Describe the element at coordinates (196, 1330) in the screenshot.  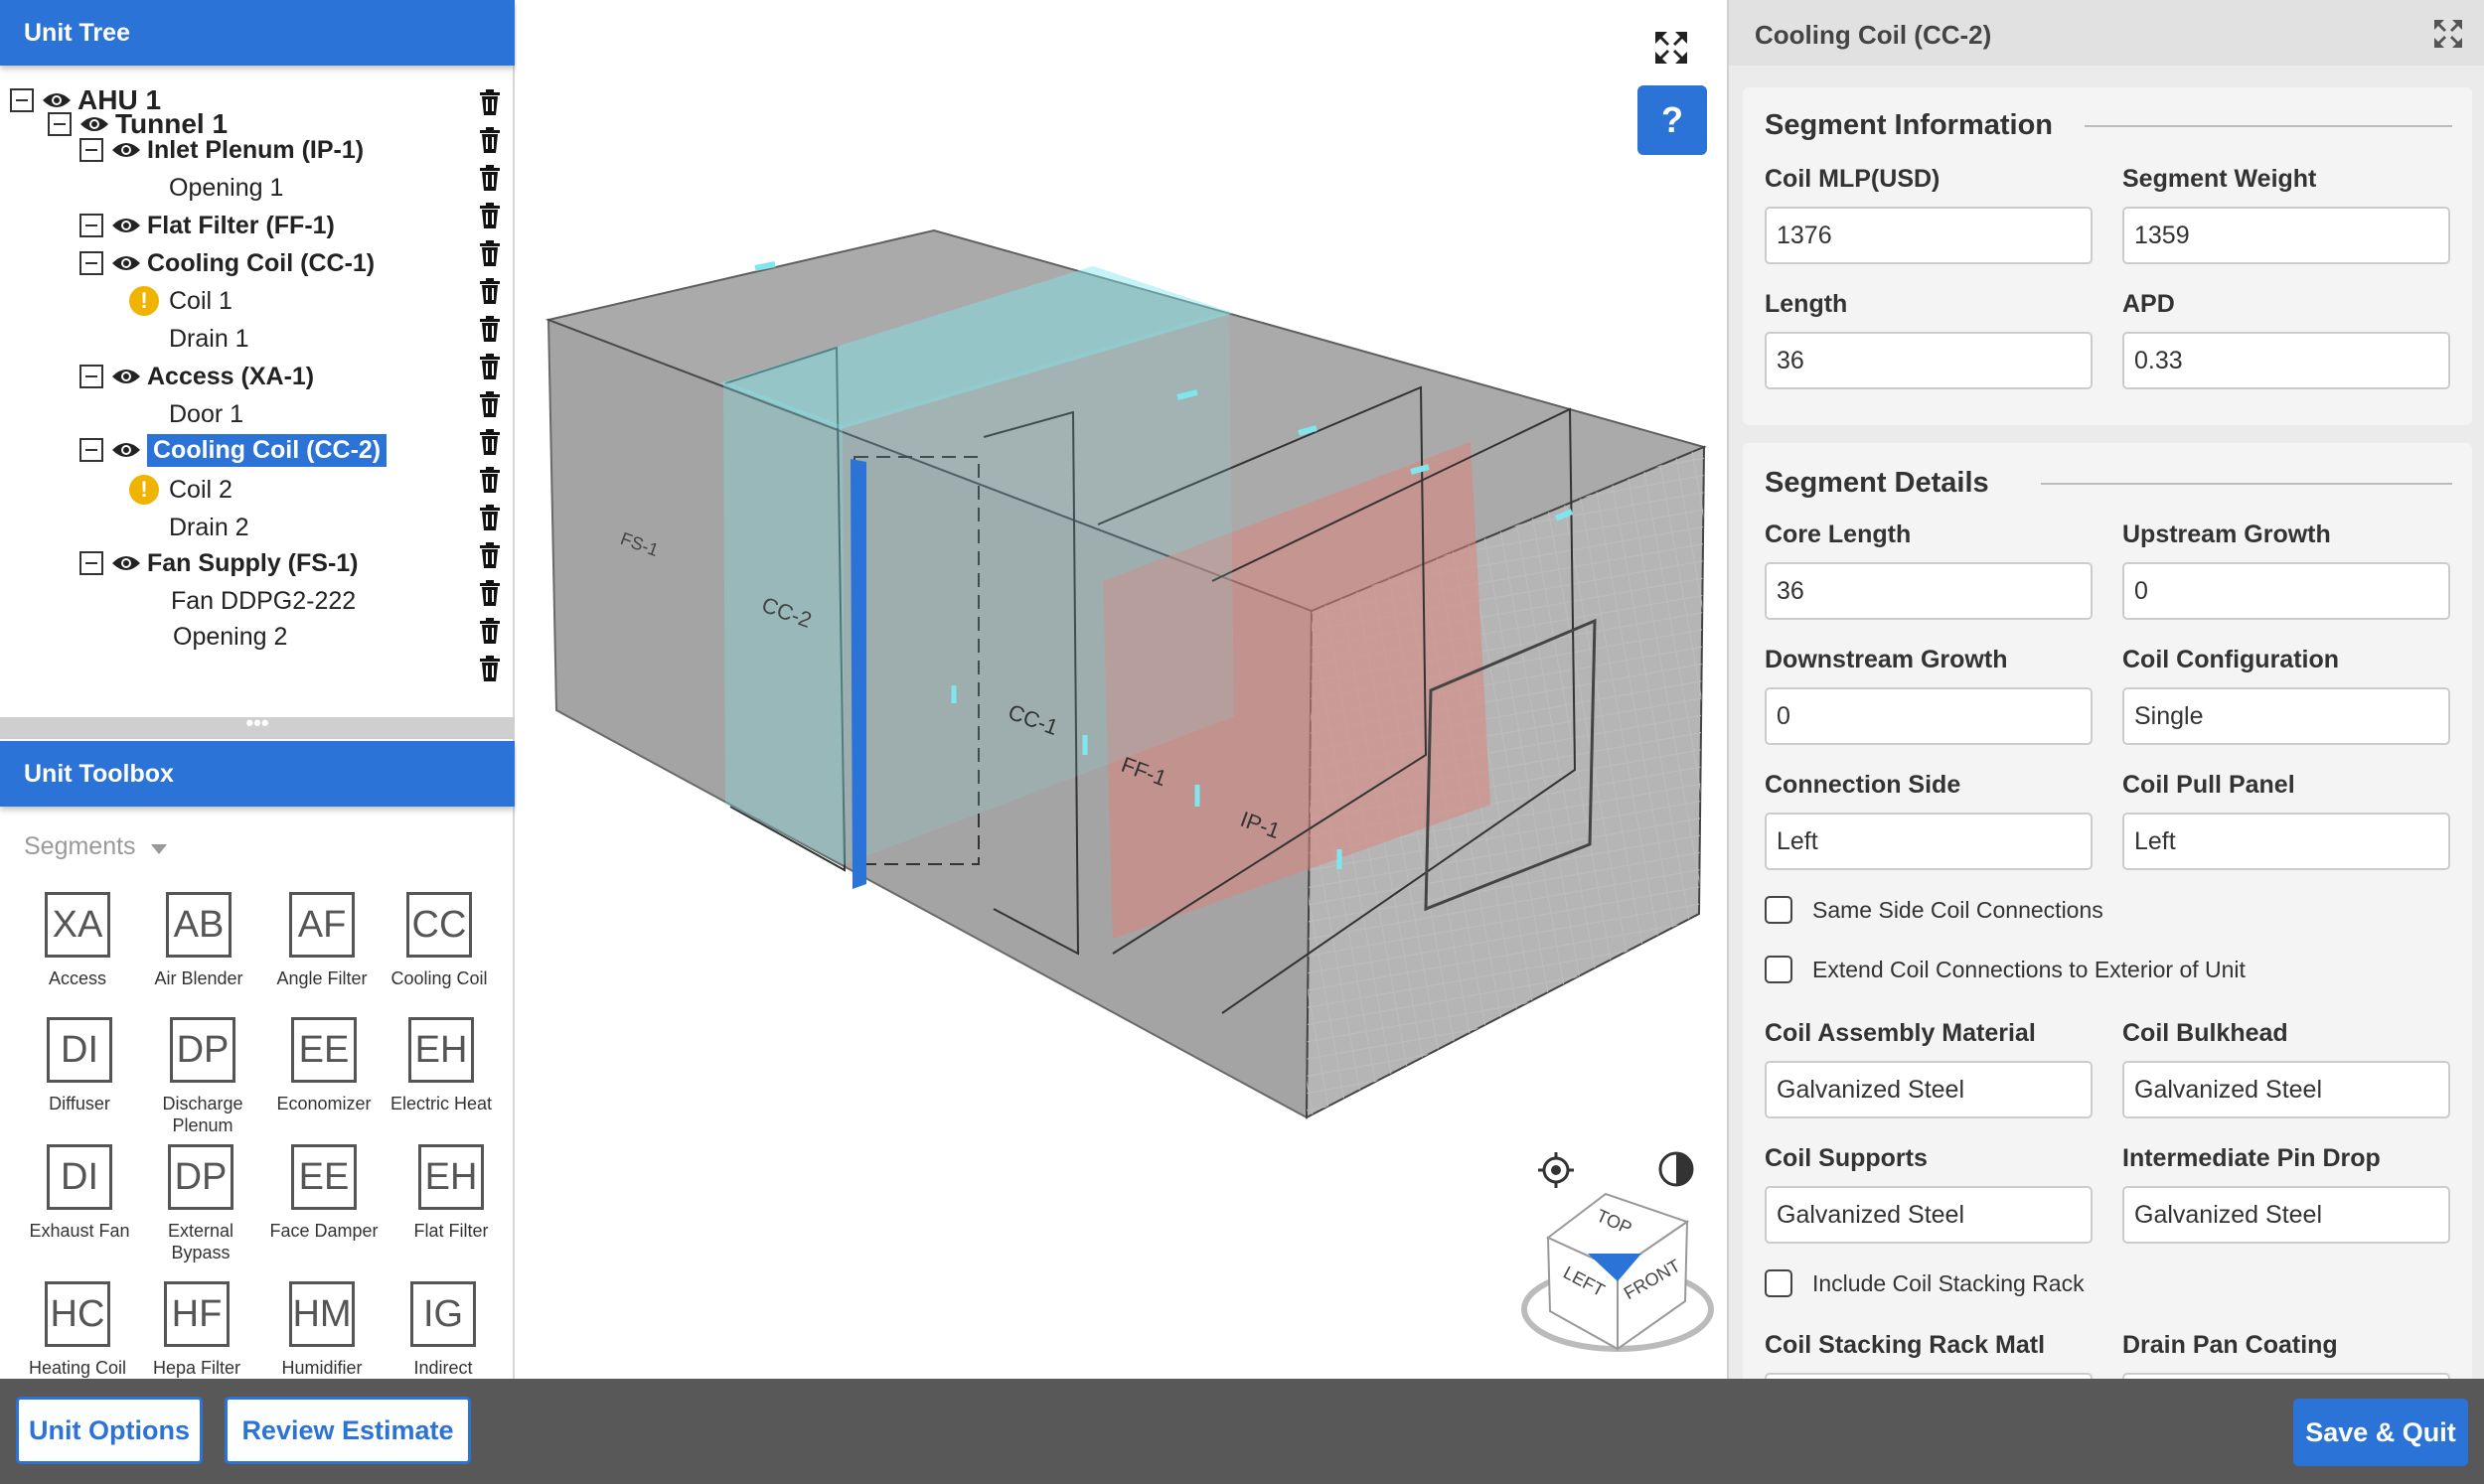
I see `toolbox-item-hepa-filter: HF Hepa Filter` at that location.